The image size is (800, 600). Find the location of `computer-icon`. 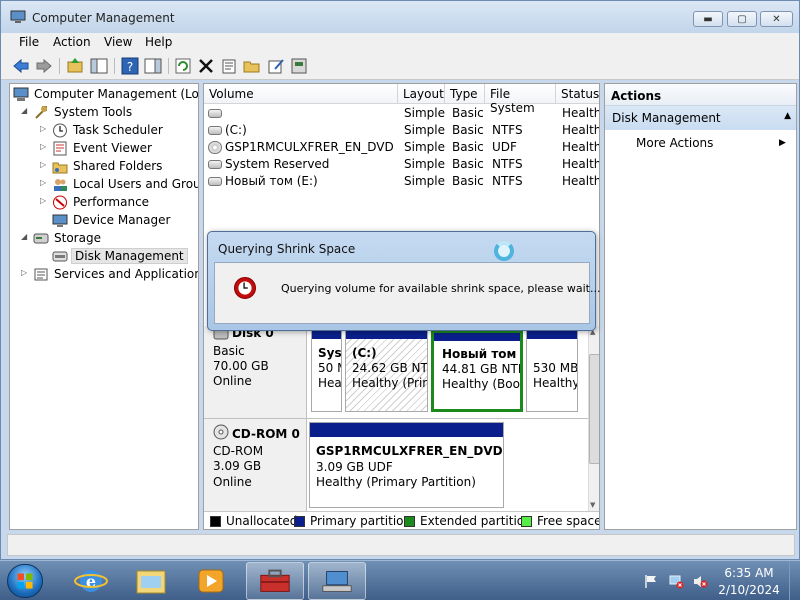

computer-icon is located at coordinates (21, 94).